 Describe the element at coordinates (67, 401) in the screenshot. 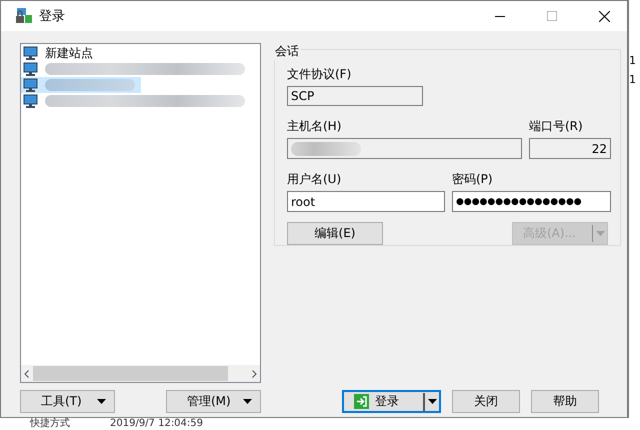

I see `menu-button: 工具(T)` at that location.